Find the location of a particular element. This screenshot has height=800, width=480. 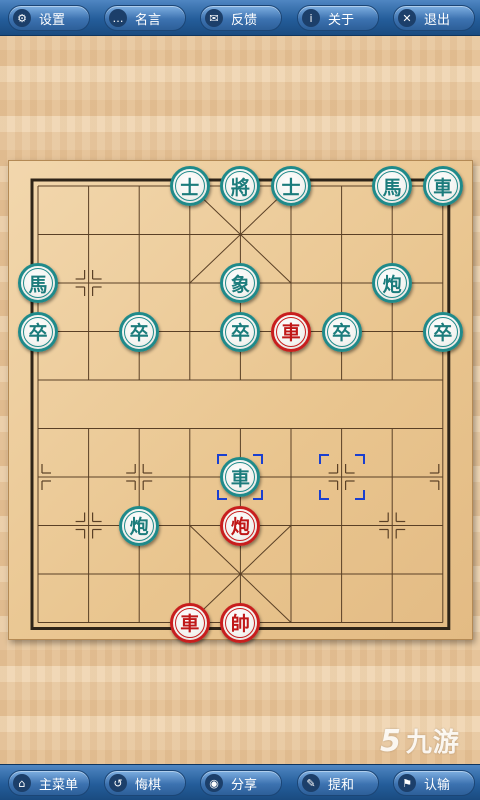

bottom-button-label: 提和 is located at coordinates (341, 785).